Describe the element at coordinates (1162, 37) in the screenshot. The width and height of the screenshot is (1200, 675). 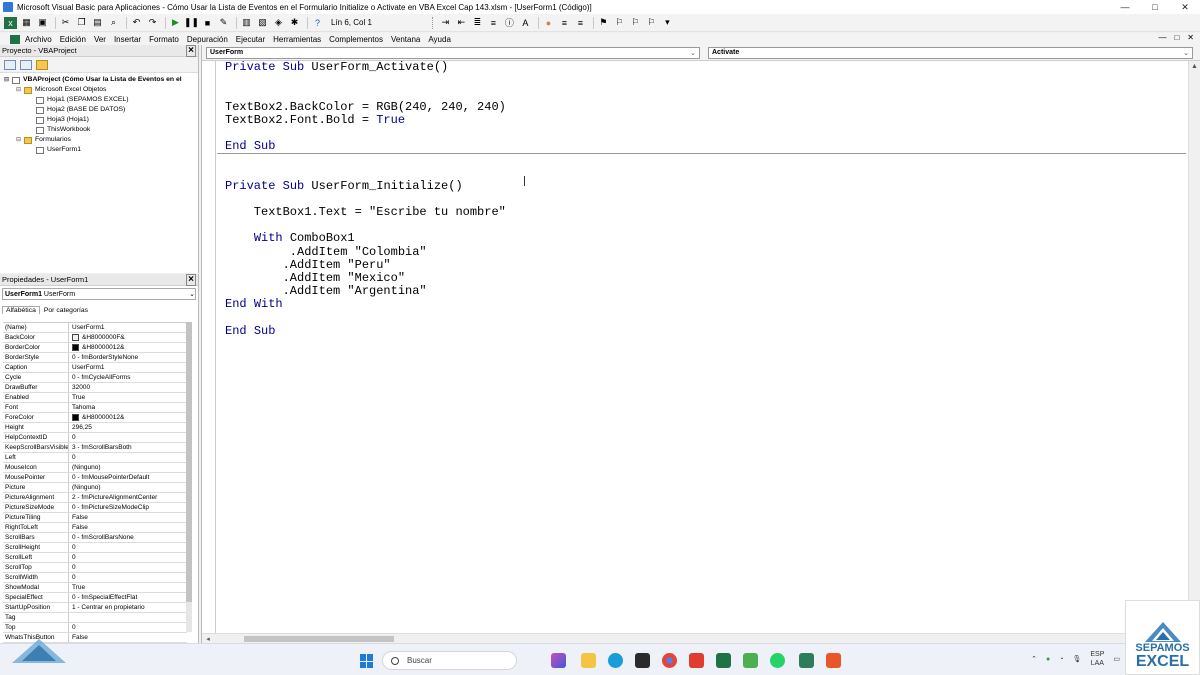
I see `doc-minimize-button: —` at that location.